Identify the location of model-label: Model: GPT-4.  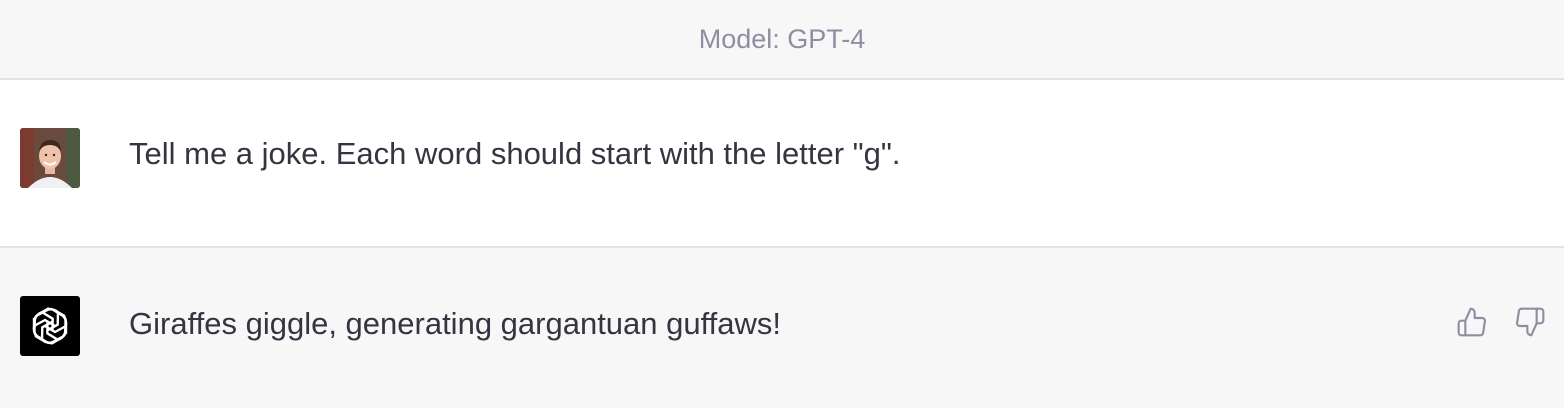
(782, 38).